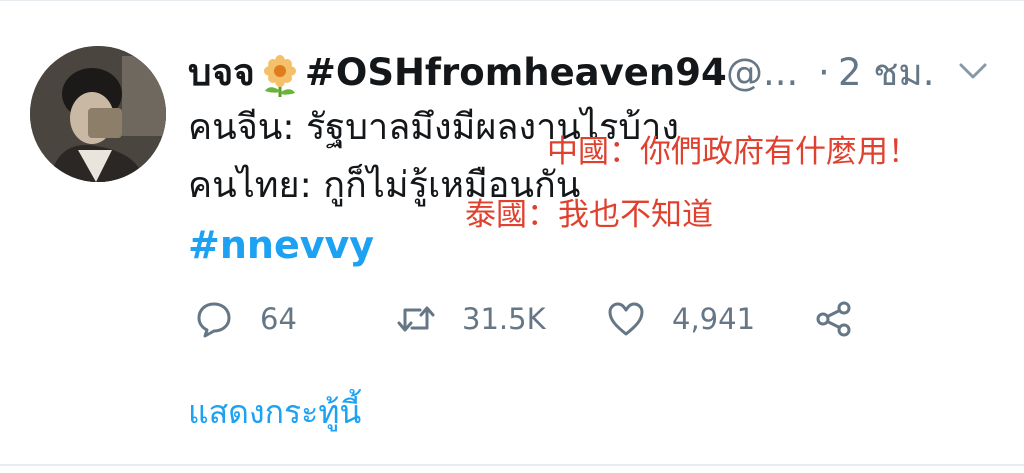 This screenshot has width=1024, height=473. I want to click on display-name: บจจ #OSHfromheaven94, so click(457, 73).